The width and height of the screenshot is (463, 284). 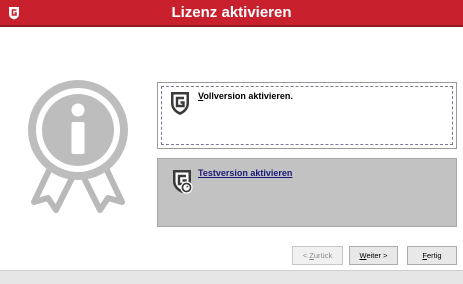 I want to click on full-version-label: Vollversion aktivieren., so click(x=245, y=96).